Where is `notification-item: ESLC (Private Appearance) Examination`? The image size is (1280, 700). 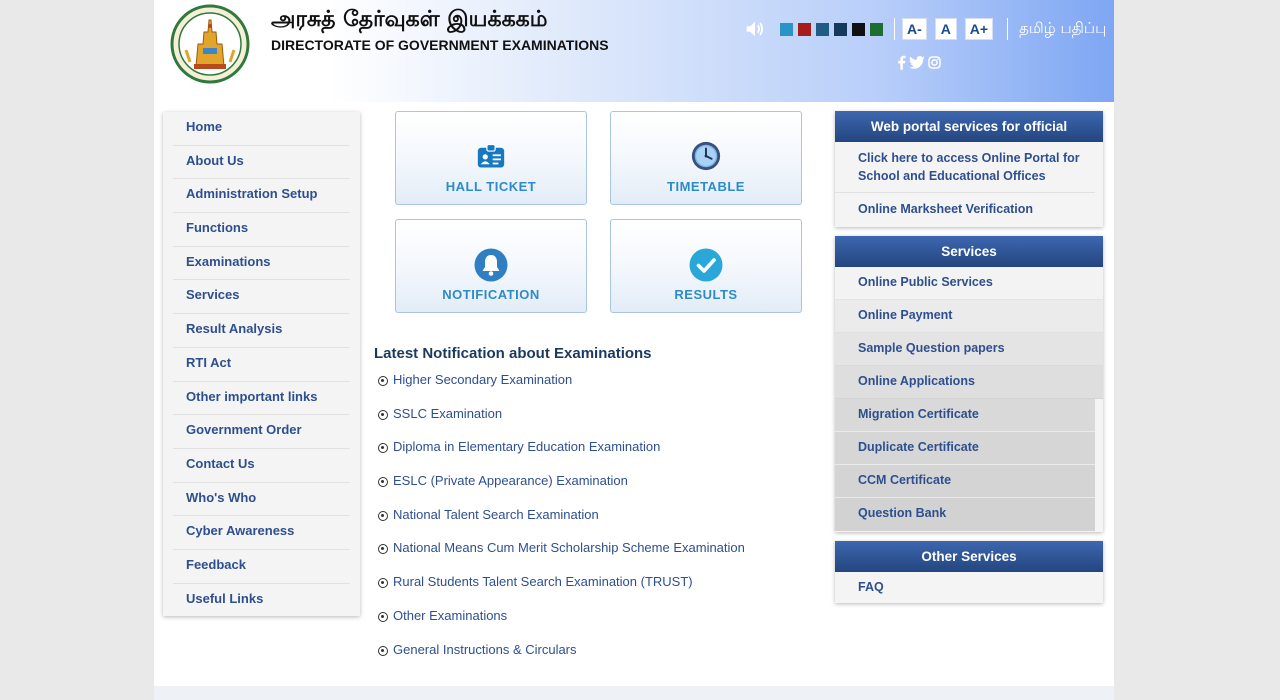
notification-item: ESLC (Private Appearance) Examination is located at coordinates (561, 490).